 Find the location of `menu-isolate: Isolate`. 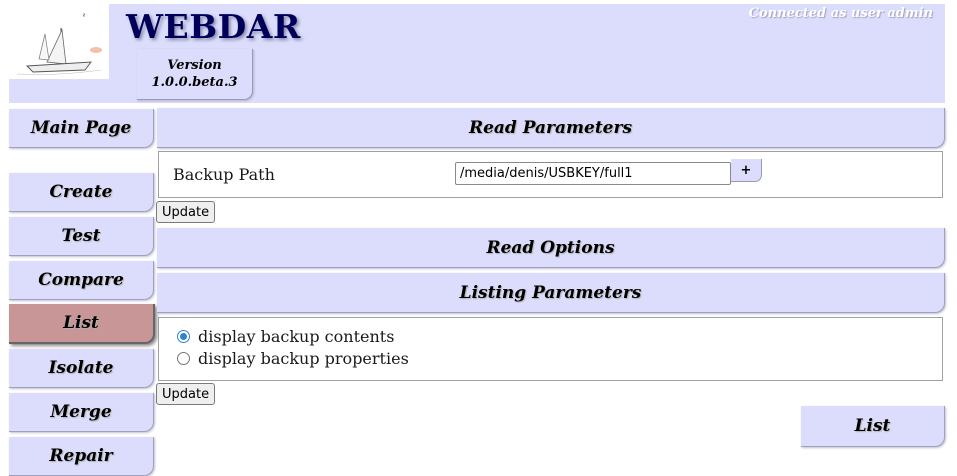

menu-isolate: Isolate is located at coordinates (81, 368).